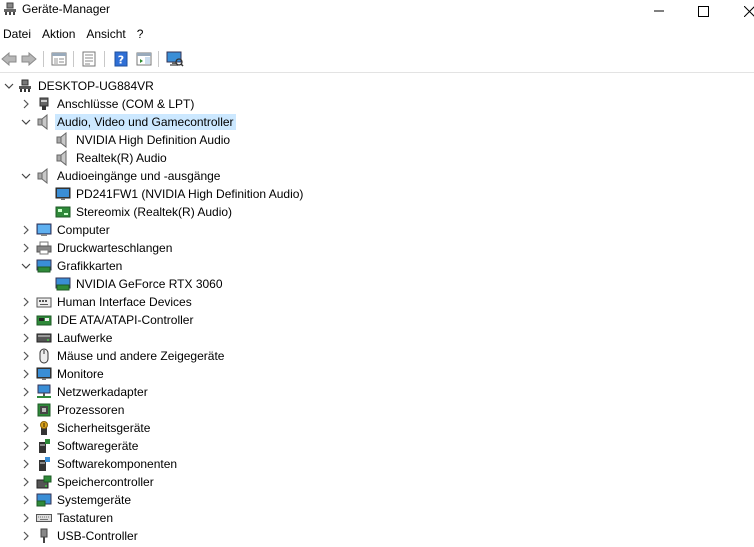  Describe the element at coordinates (377, 374) in the screenshot. I see `tree-category-monitore: Monitore` at that location.